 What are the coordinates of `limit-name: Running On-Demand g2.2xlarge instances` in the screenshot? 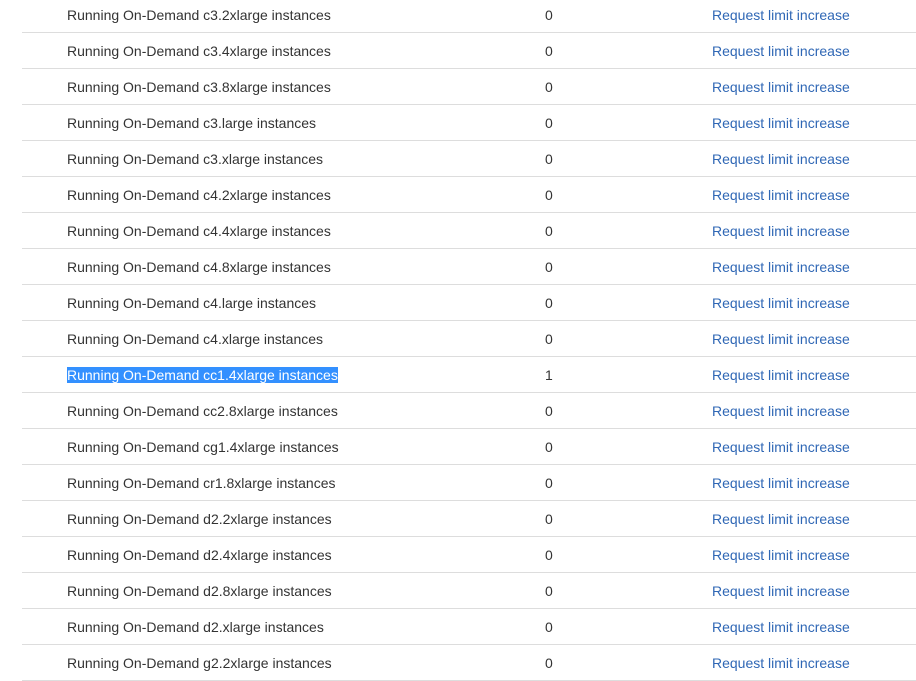 It's located at (199, 663).